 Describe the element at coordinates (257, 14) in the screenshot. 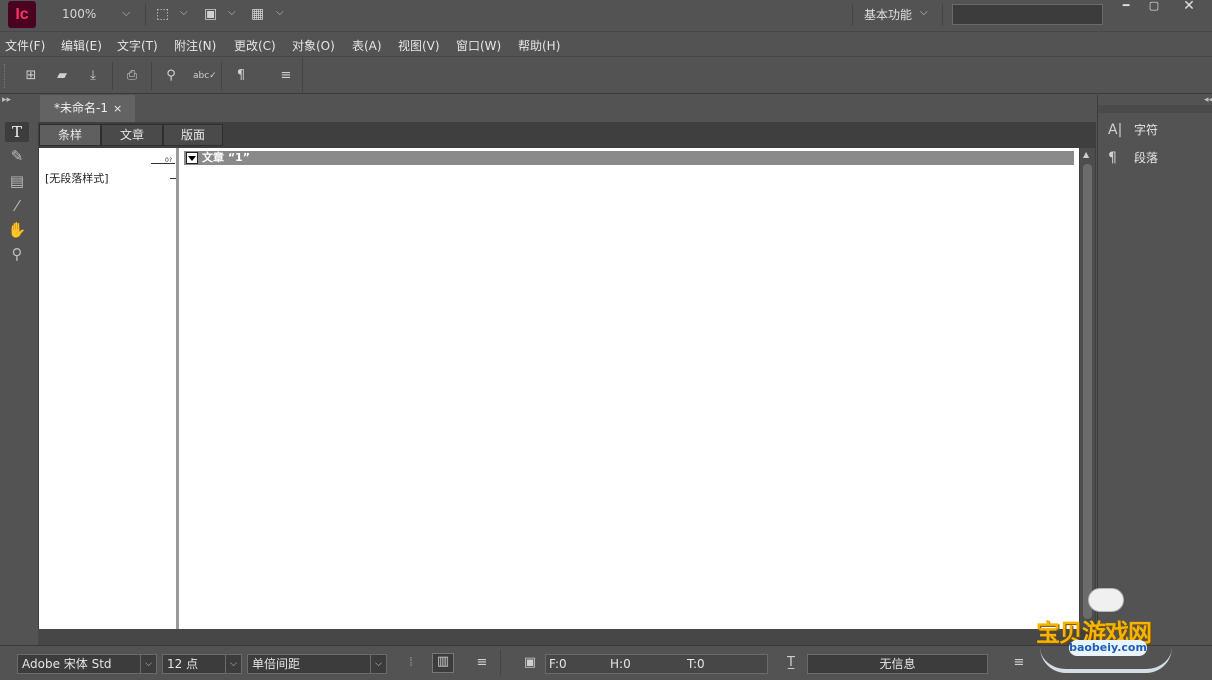

I see `arrange-documents-icon: ▦` at that location.